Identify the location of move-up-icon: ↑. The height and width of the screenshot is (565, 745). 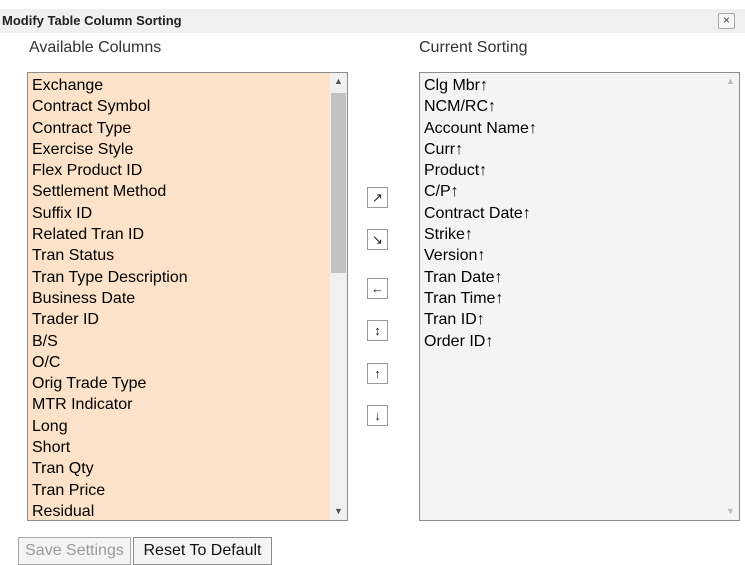
(377, 373).